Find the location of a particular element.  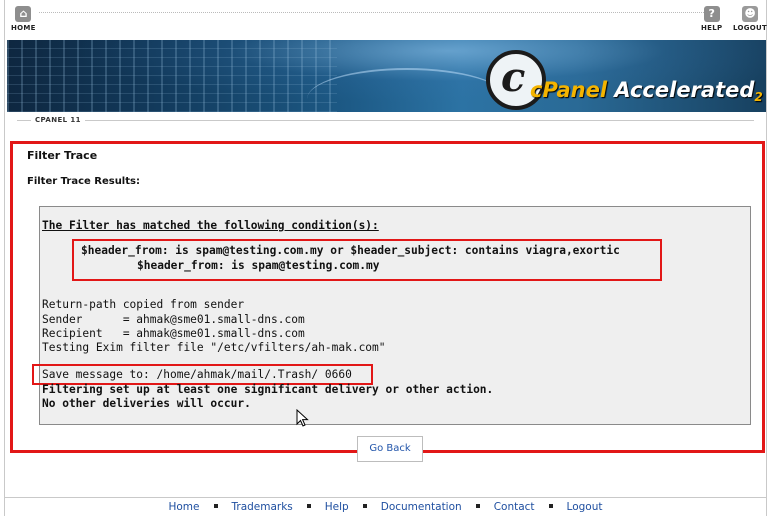

footer-link-documentation: Documentation is located at coordinates (421, 507).